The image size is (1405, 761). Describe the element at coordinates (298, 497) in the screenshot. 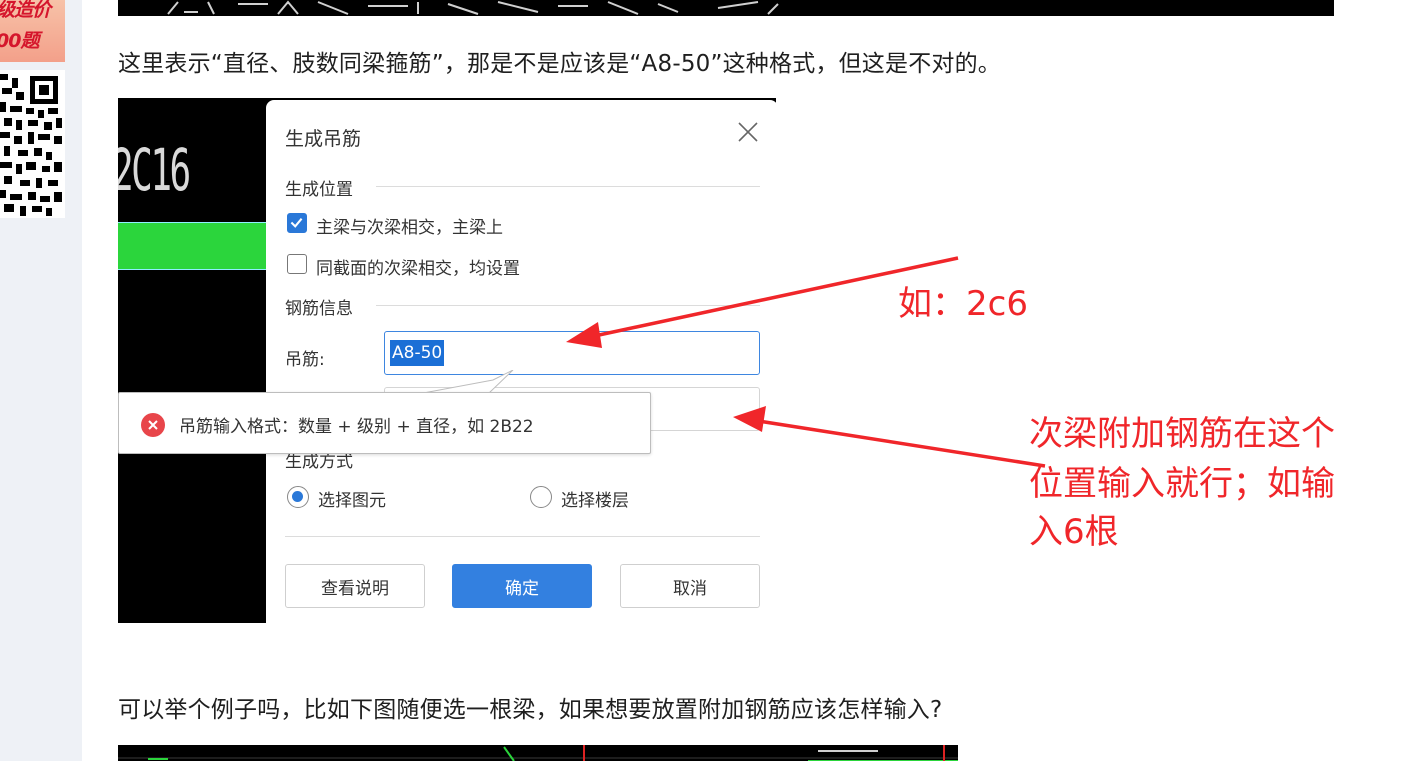

I see `select-element-radio` at that location.